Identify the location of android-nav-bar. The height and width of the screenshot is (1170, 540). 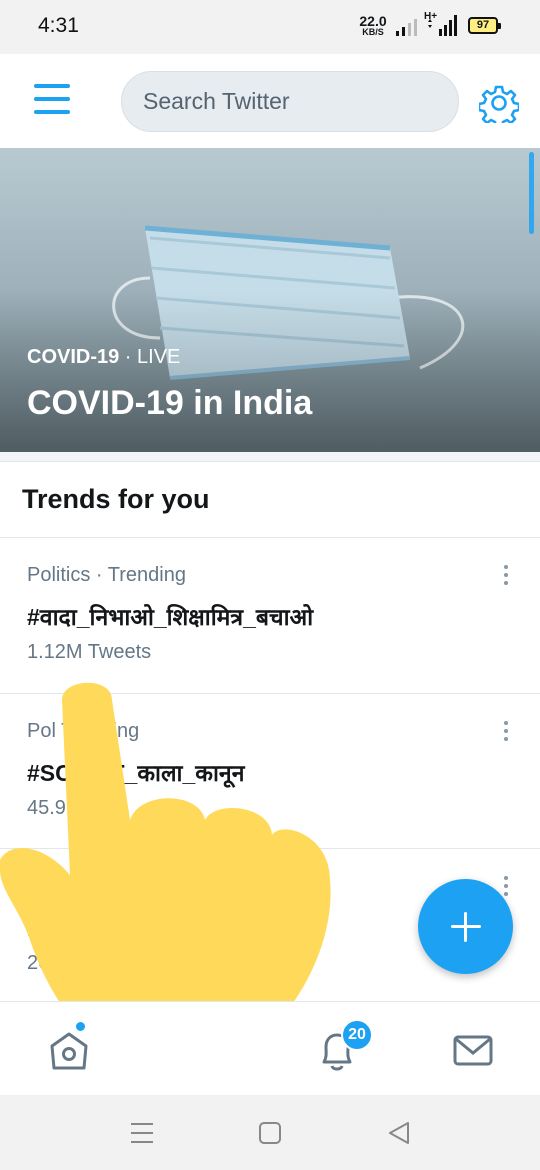
(270, 1132).